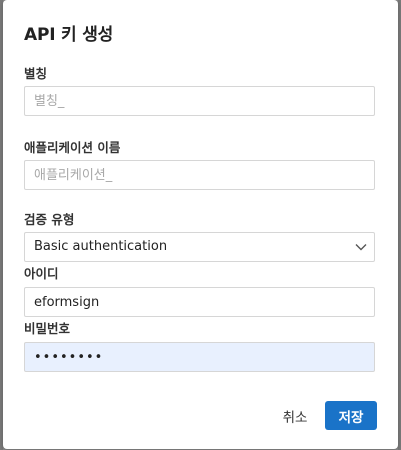 This screenshot has height=450, width=401. Describe the element at coordinates (295, 416) in the screenshot. I see `cancel-button: 취소` at that location.